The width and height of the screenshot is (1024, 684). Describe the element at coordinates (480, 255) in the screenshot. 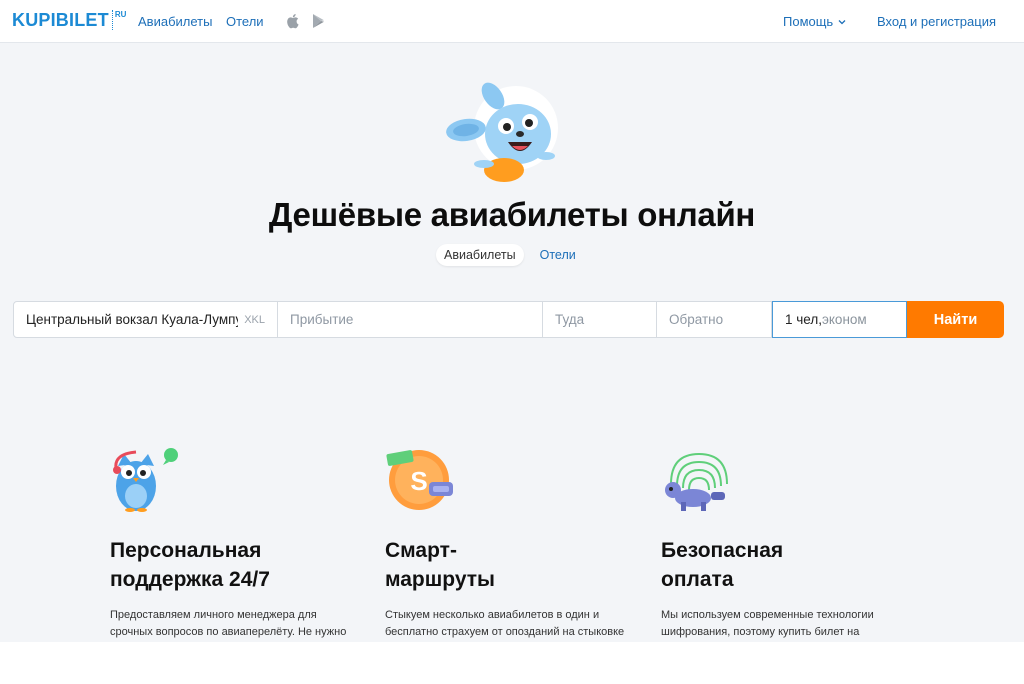

I see `tab-flights: Авиабилеты` at that location.